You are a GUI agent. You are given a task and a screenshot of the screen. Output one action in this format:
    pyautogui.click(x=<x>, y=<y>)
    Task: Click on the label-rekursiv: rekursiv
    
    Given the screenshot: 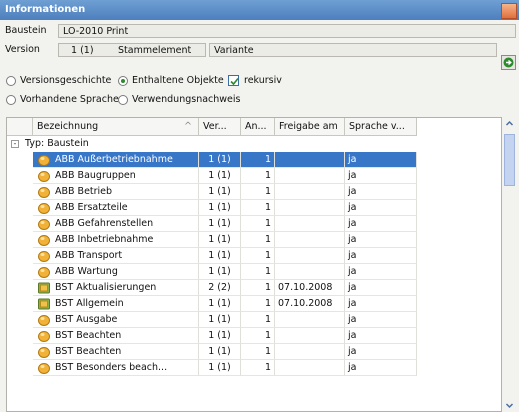 What is the action you would take?
    pyautogui.click(x=263, y=80)
    